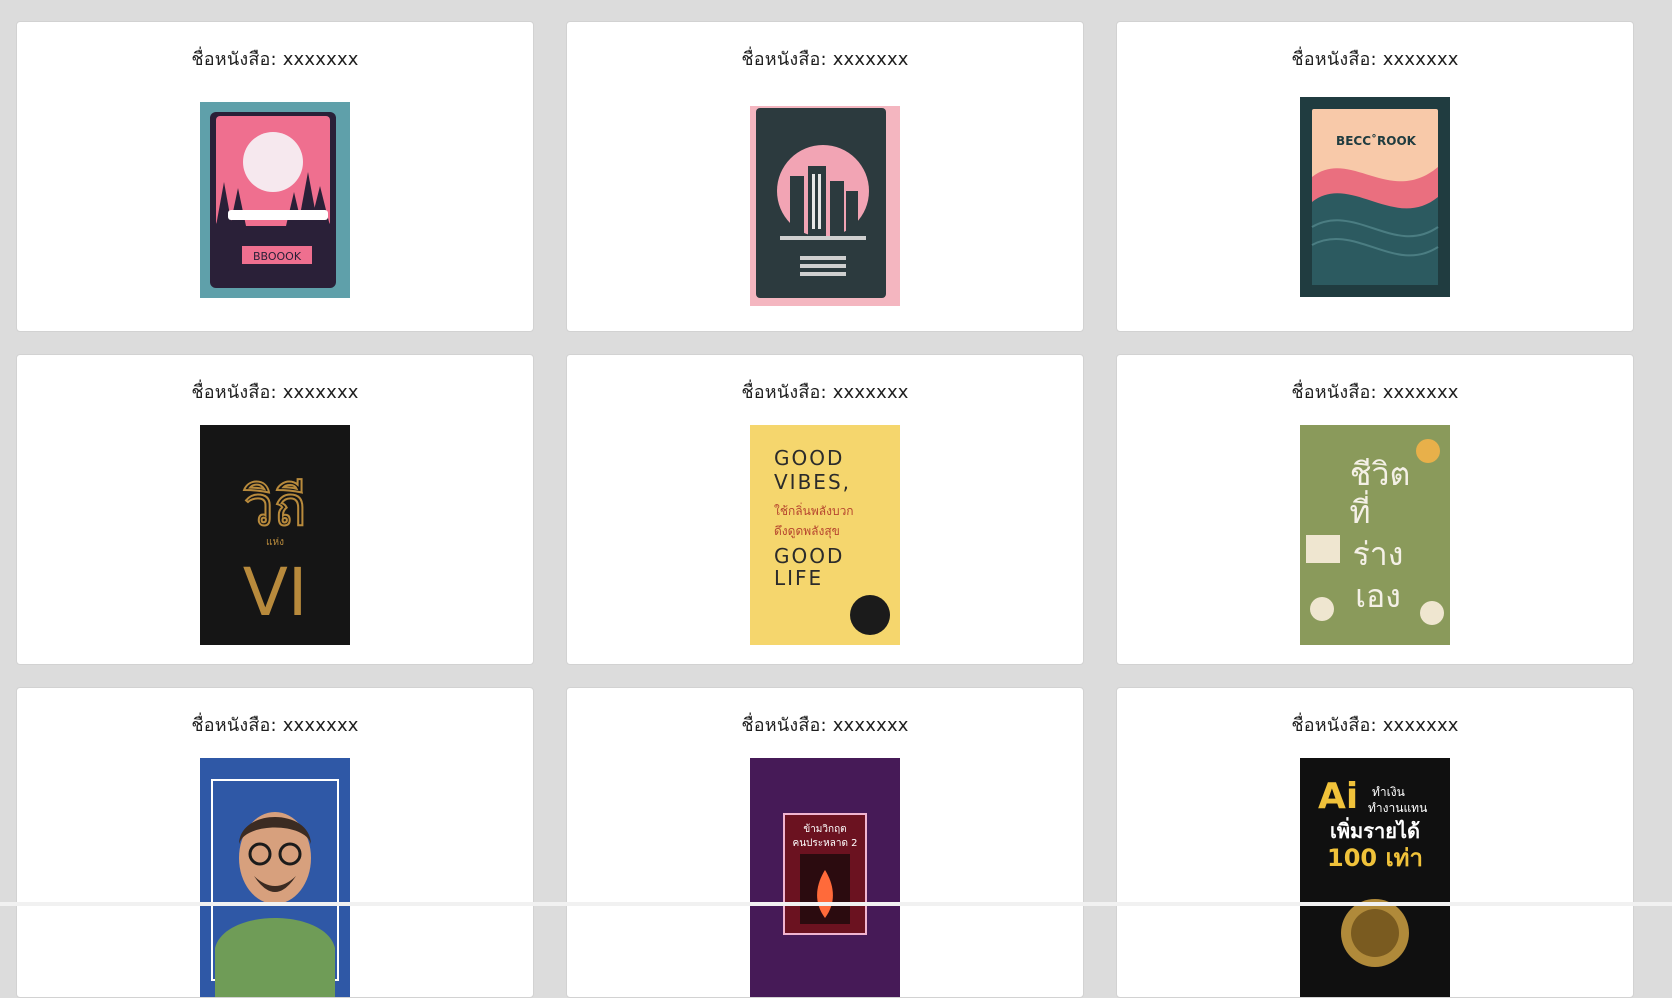 The width and height of the screenshot is (1672, 998). I want to click on cover-subtitle-text: ใช้กลิ่นพลังบวก, so click(814, 510).